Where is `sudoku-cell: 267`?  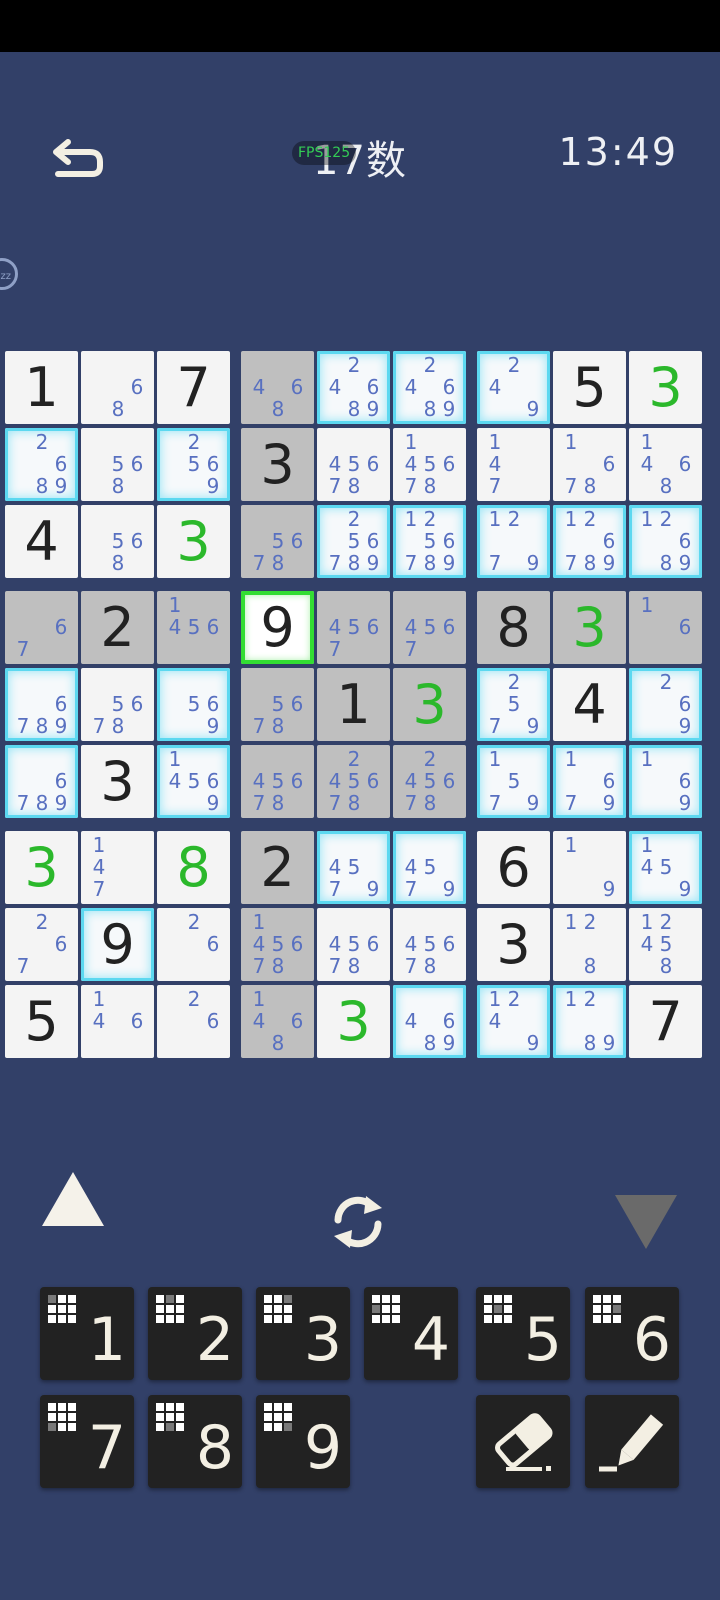
sudoku-cell: 267 is located at coordinates (41, 944).